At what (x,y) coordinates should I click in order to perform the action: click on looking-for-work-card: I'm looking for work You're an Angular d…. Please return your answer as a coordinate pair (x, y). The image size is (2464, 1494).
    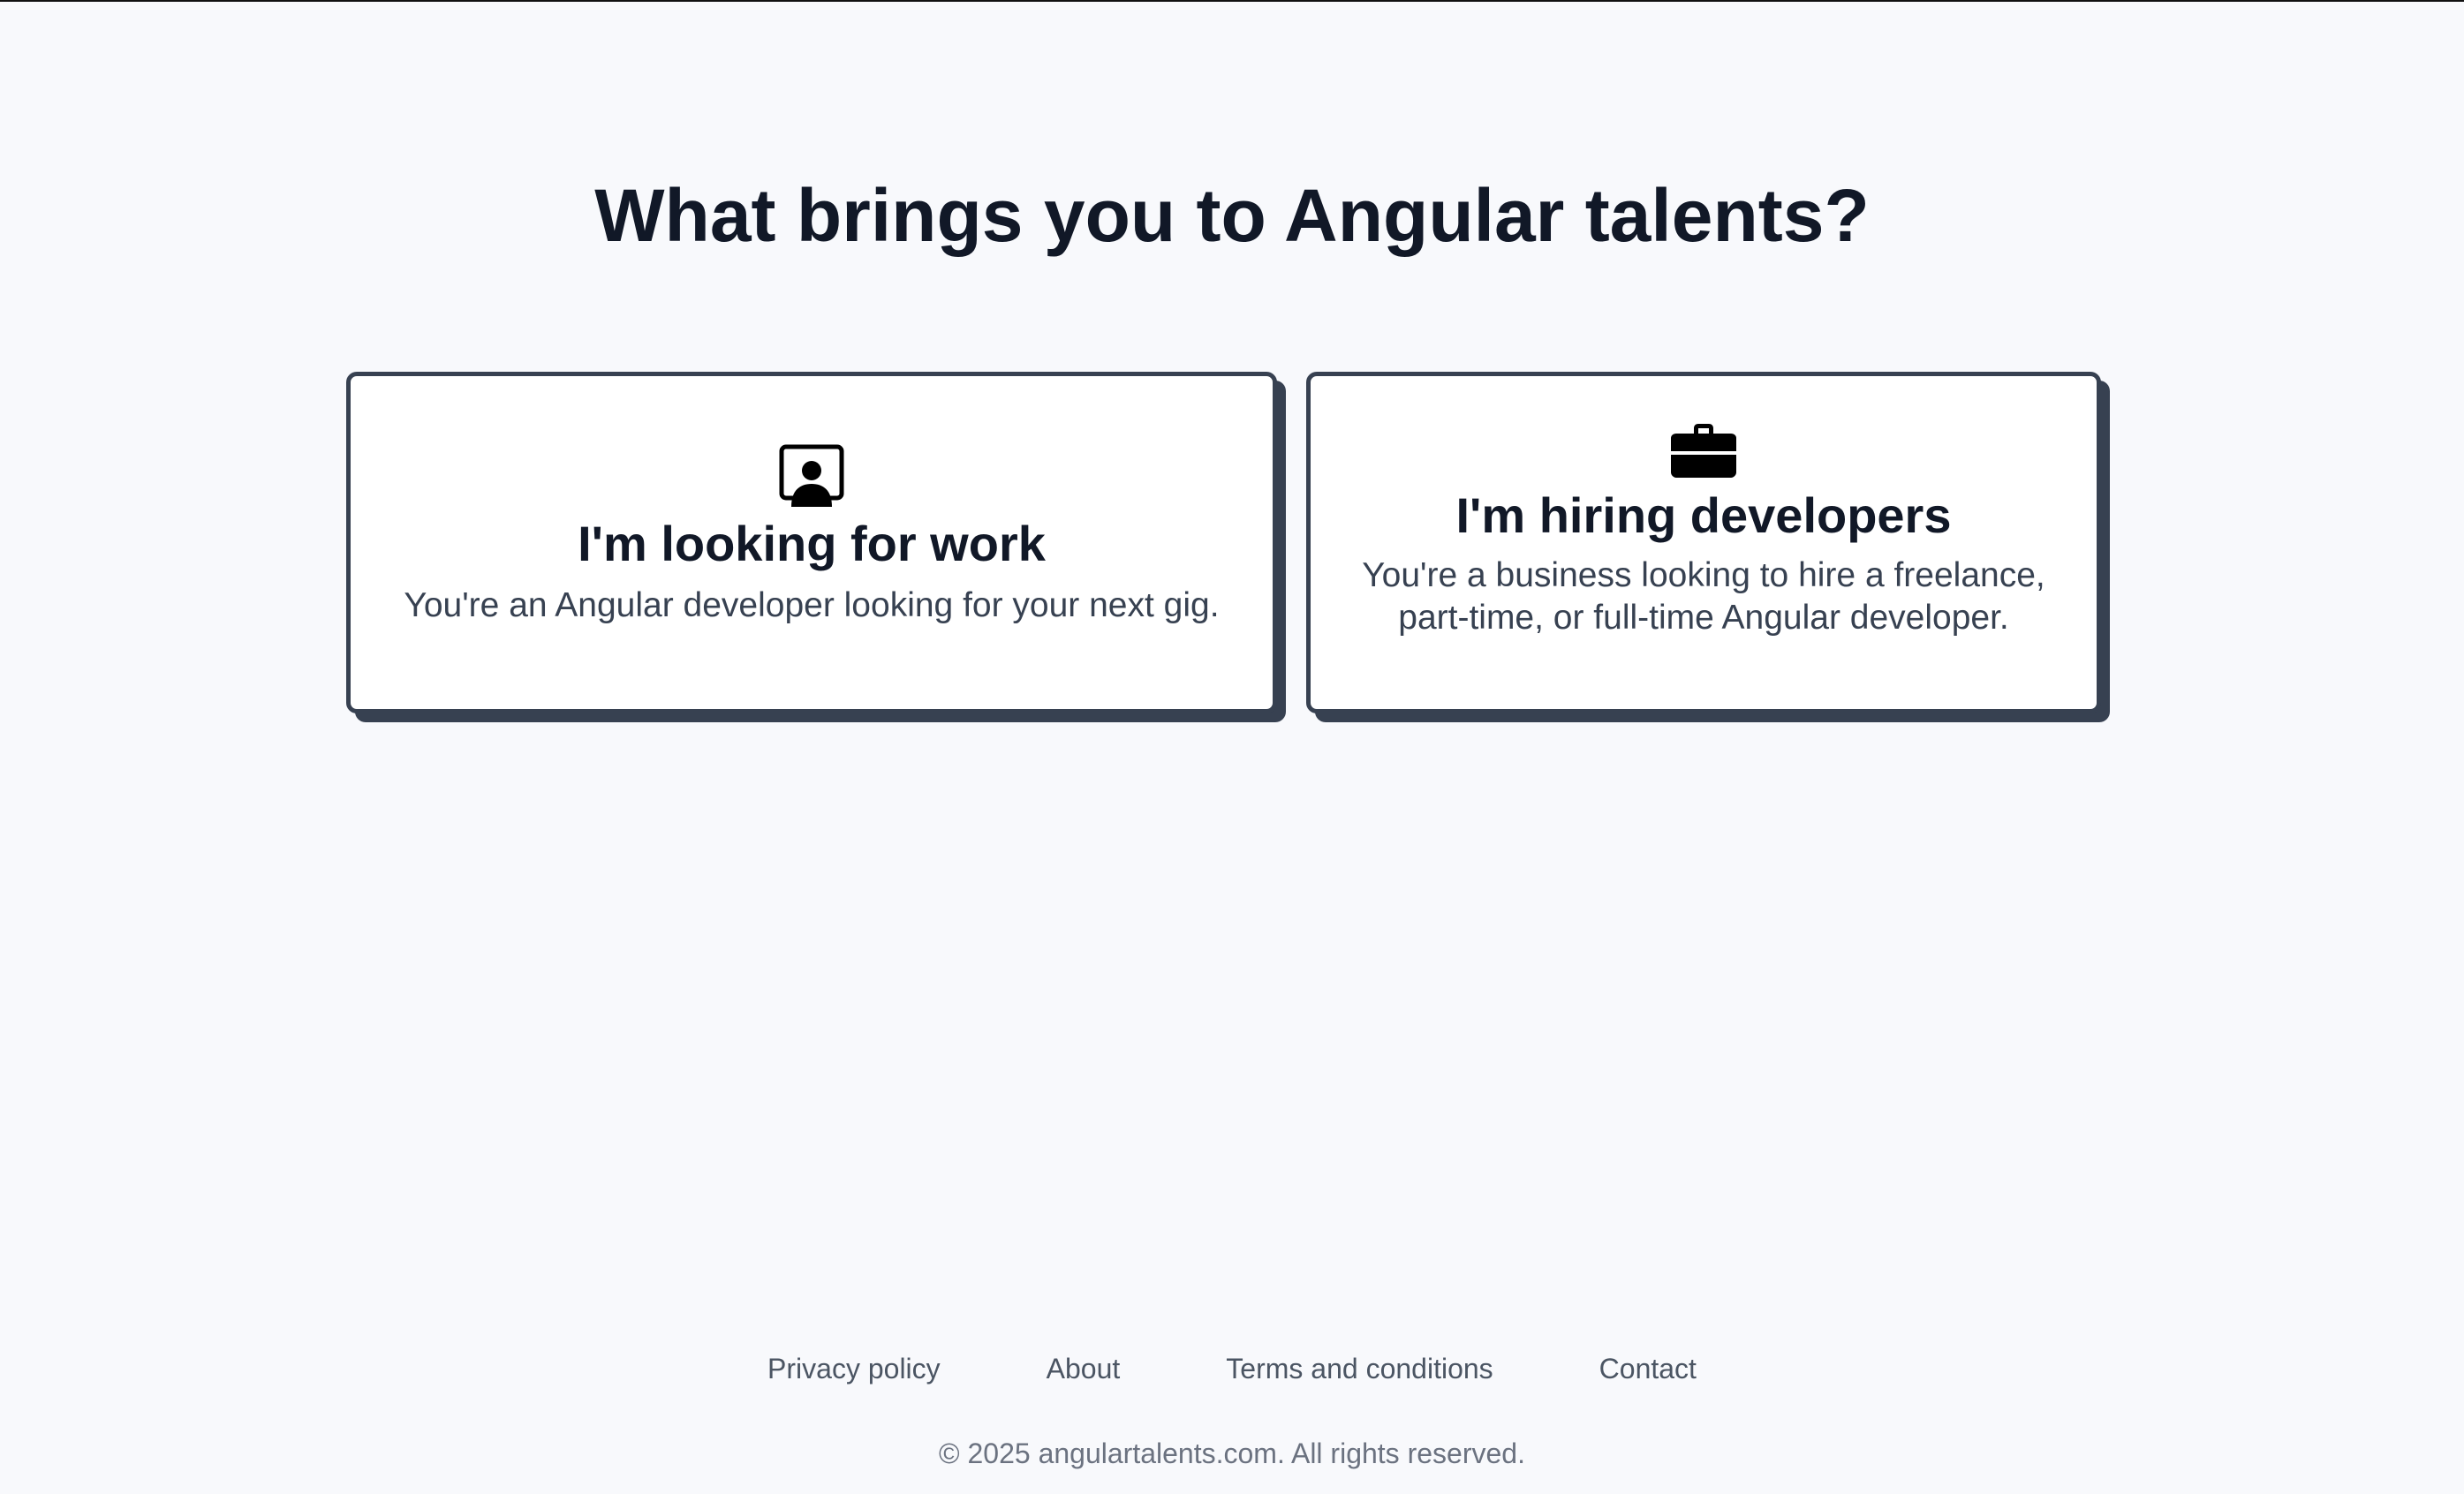
    Looking at the image, I should click on (811, 543).